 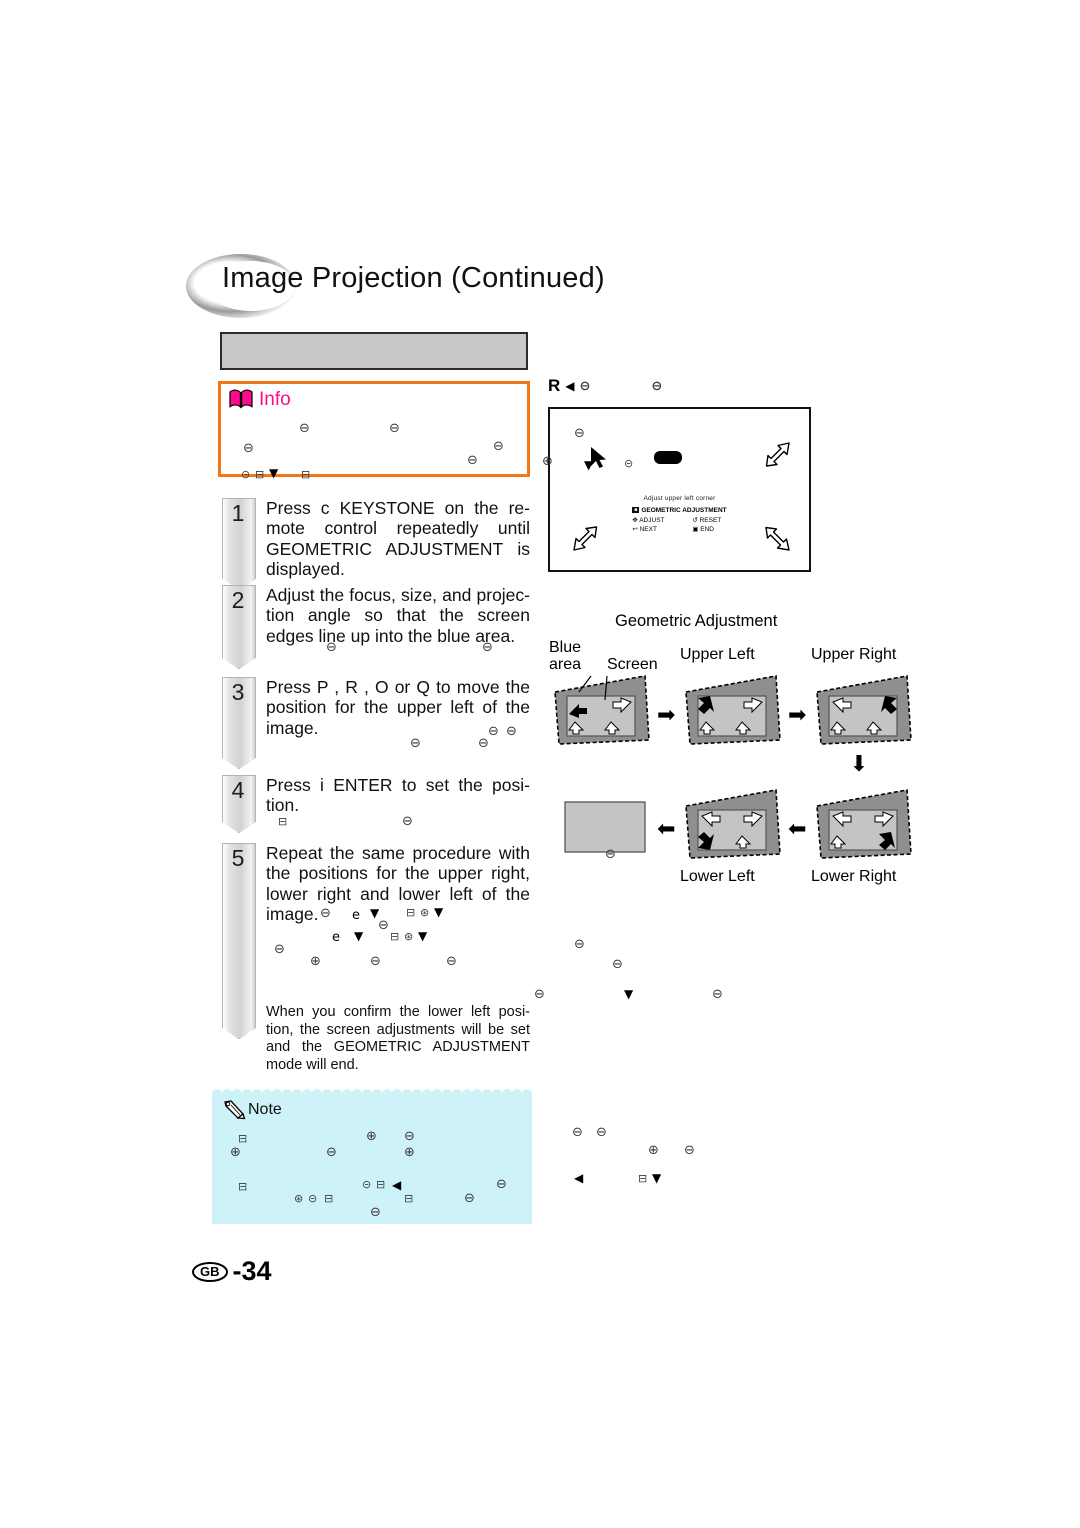 What do you see at coordinates (653, 1150) in the screenshot?
I see `glyph-artifact: ⊕` at bounding box center [653, 1150].